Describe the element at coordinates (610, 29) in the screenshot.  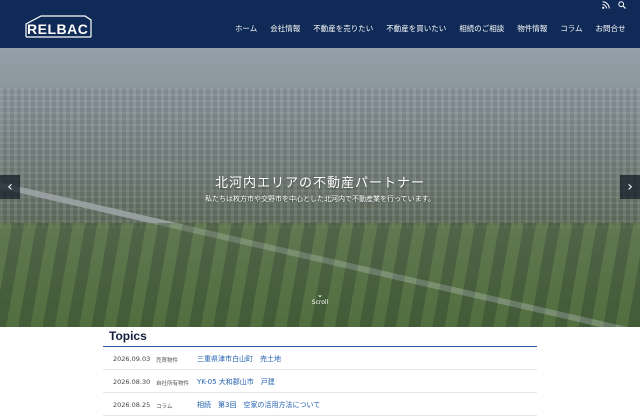
I see `nav-contact: お問合せ` at that location.